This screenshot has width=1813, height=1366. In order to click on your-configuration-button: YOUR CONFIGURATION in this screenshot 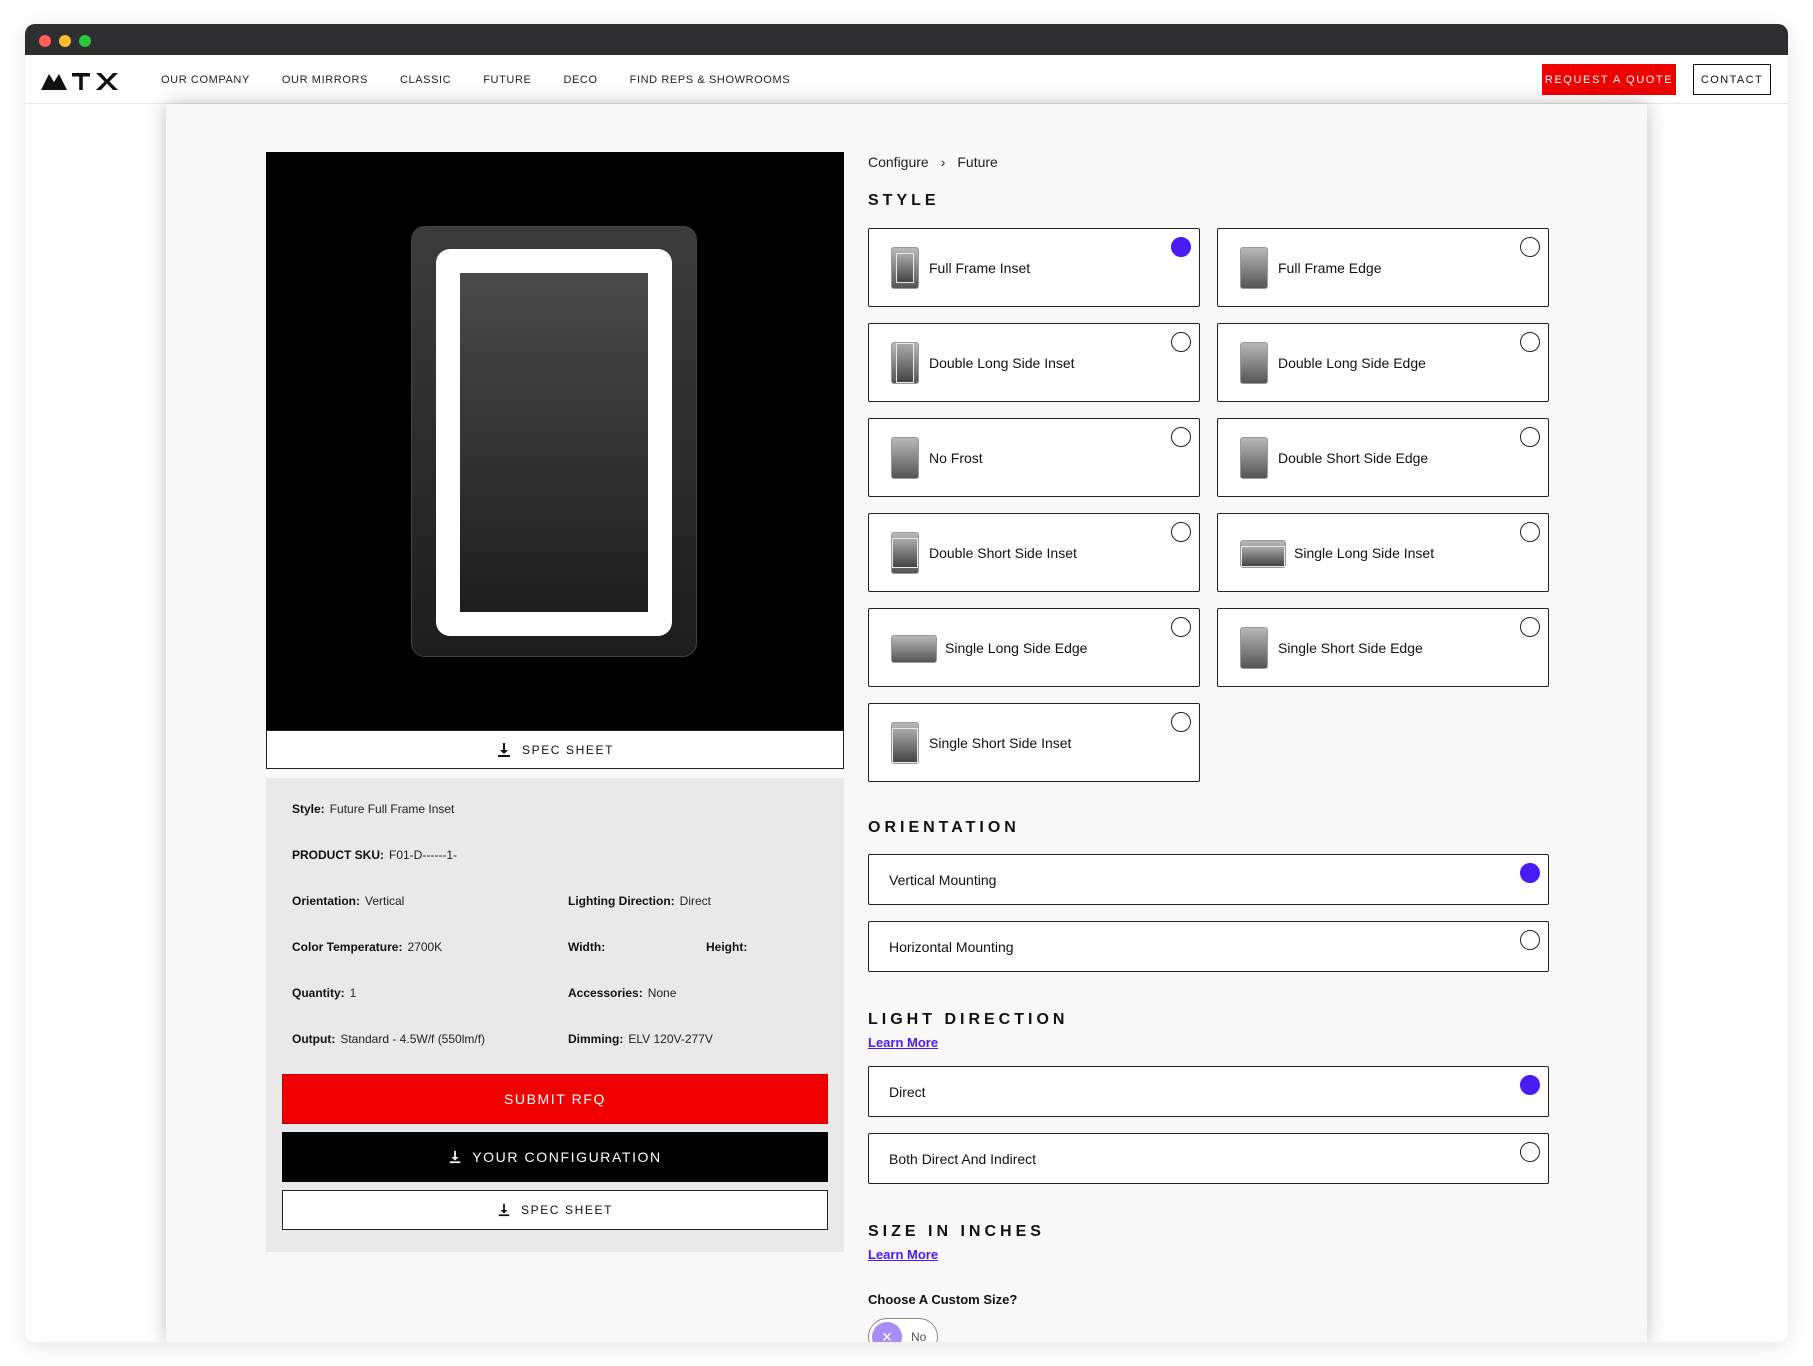, I will do `click(555, 1157)`.